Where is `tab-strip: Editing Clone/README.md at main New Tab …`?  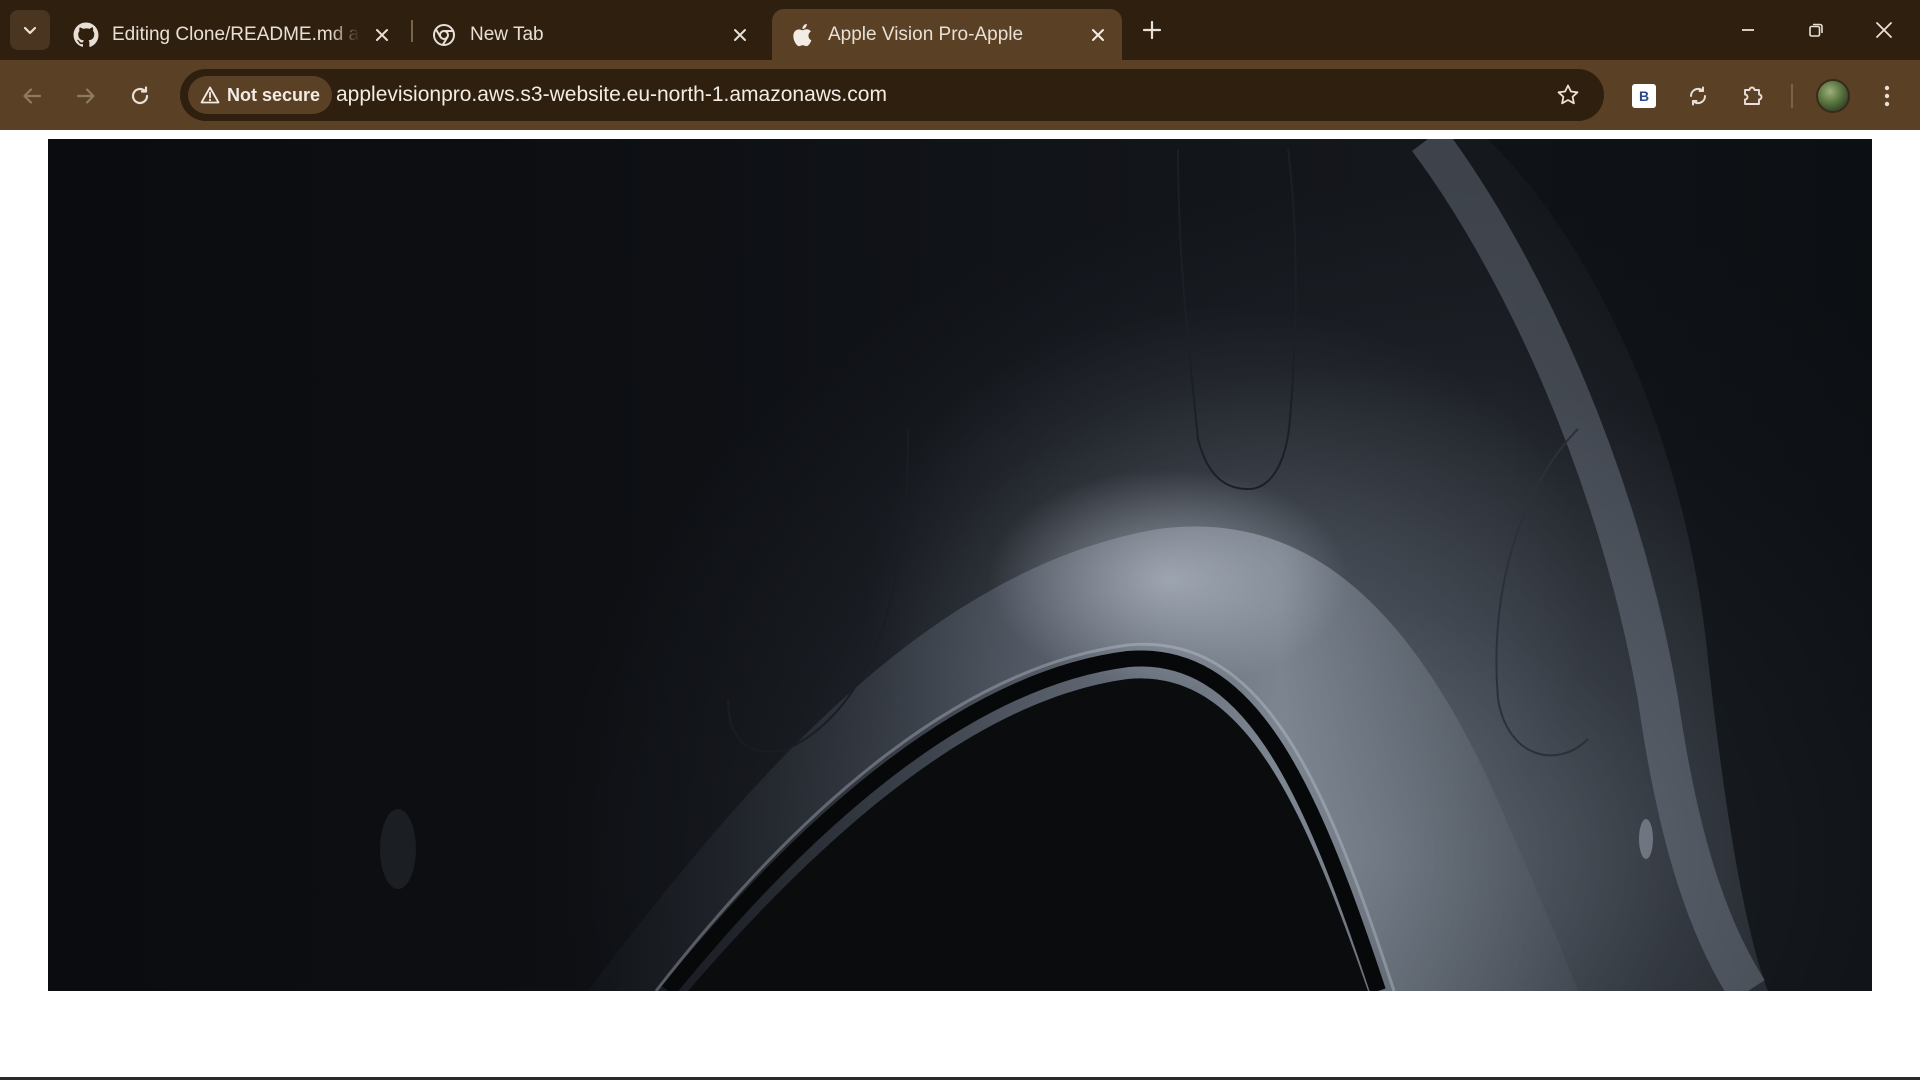
tab-strip: Editing Clone/README.md at main New Tab … is located at coordinates (960, 30).